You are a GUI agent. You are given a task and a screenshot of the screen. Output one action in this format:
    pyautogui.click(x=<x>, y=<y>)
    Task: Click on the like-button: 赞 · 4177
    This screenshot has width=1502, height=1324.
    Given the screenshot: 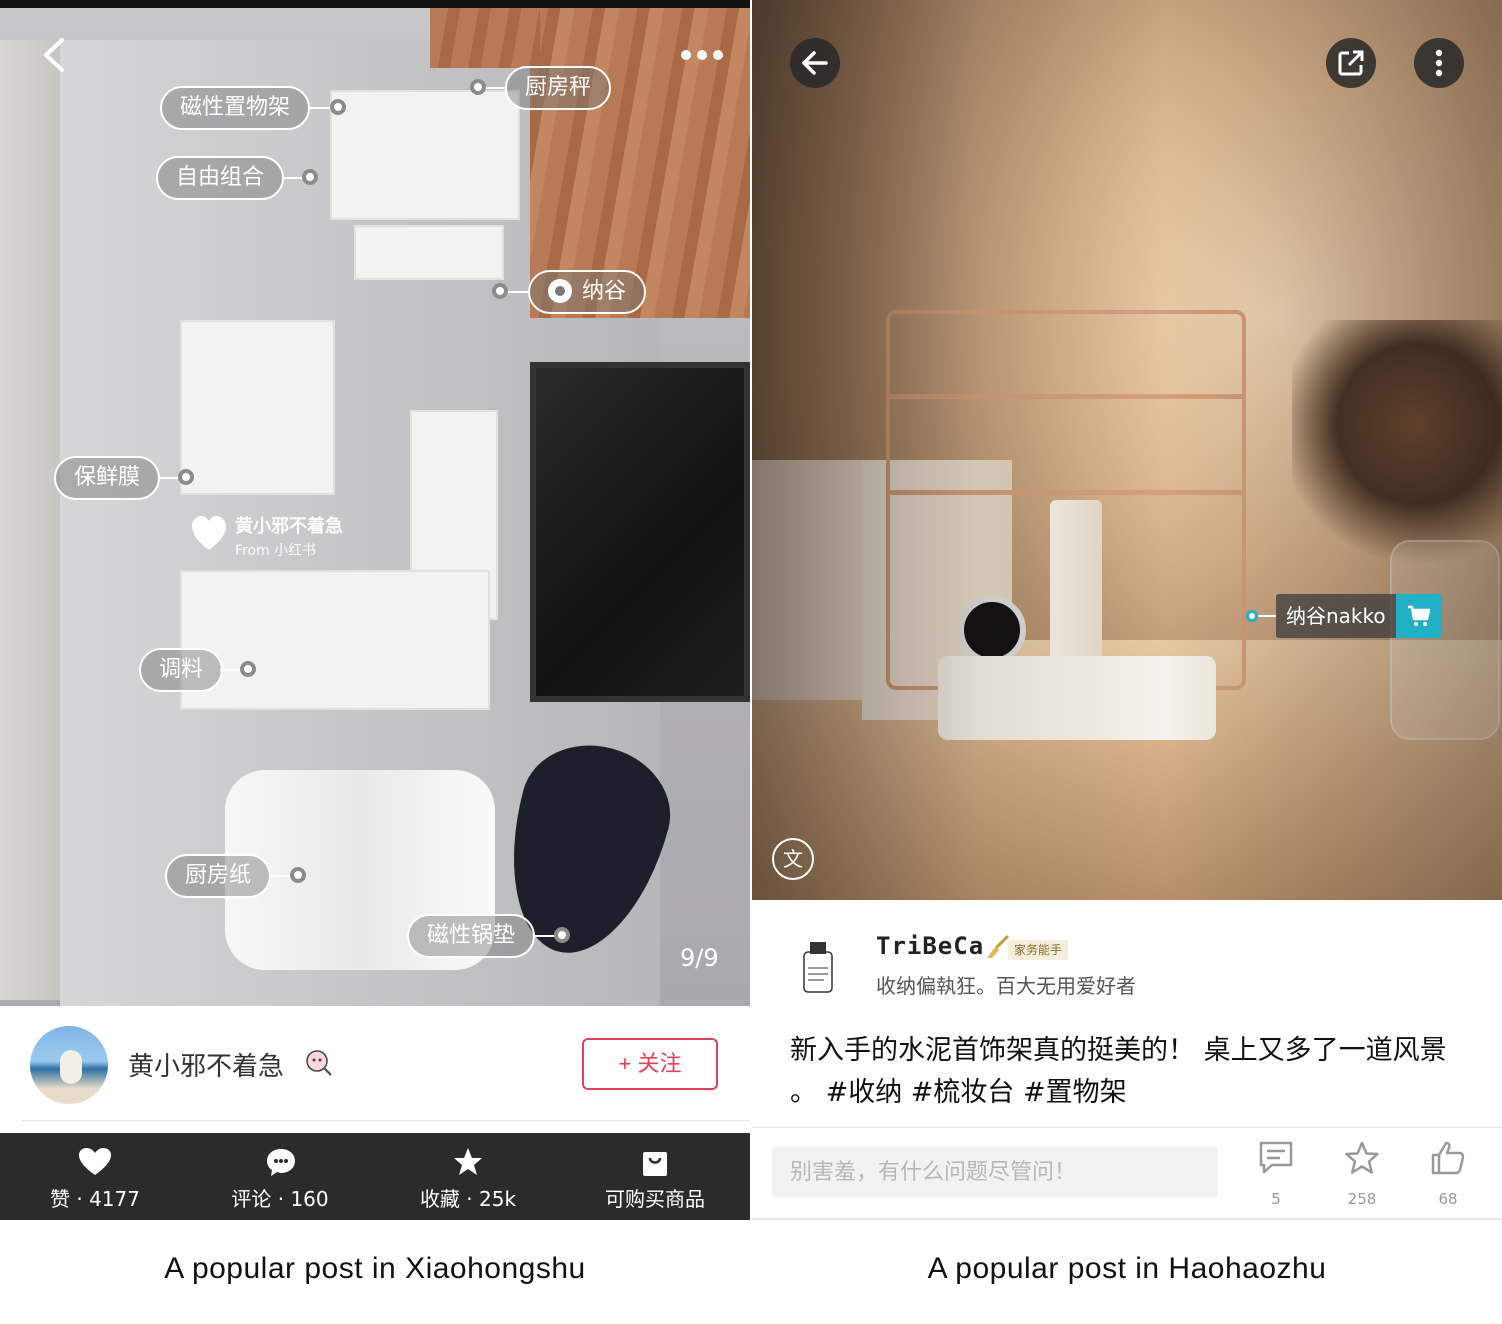 What is the action you would take?
    pyautogui.click(x=95, y=1176)
    